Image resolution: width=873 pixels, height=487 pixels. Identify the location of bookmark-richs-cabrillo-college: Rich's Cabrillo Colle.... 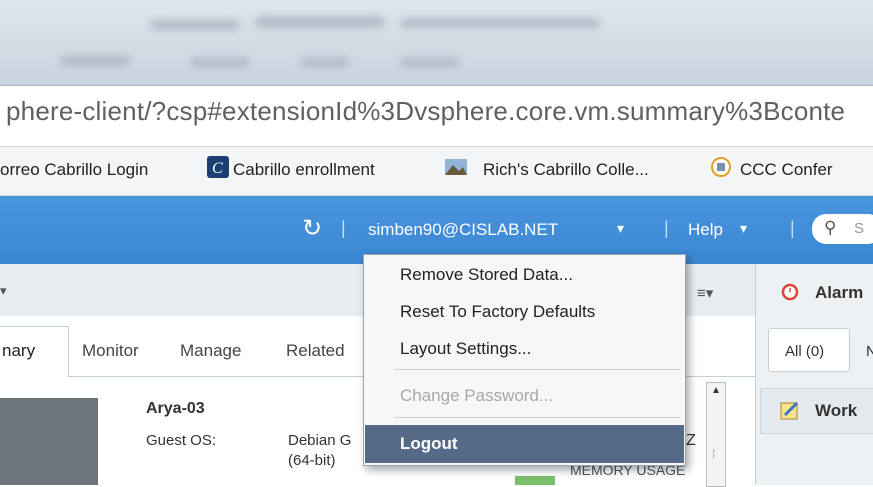
(566, 170).